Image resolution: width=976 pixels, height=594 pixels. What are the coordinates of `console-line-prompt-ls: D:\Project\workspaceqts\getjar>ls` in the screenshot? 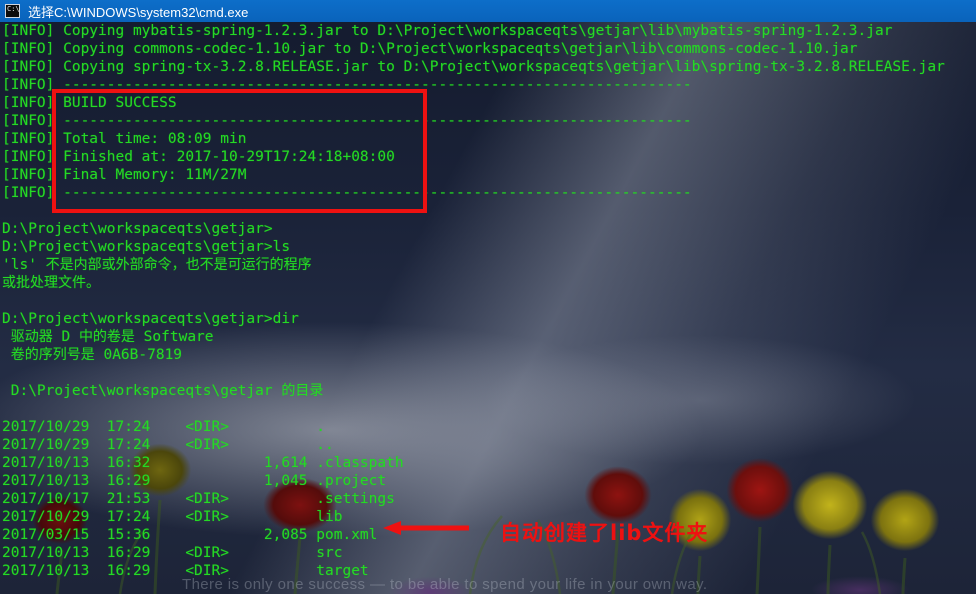 It's located at (146, 247).